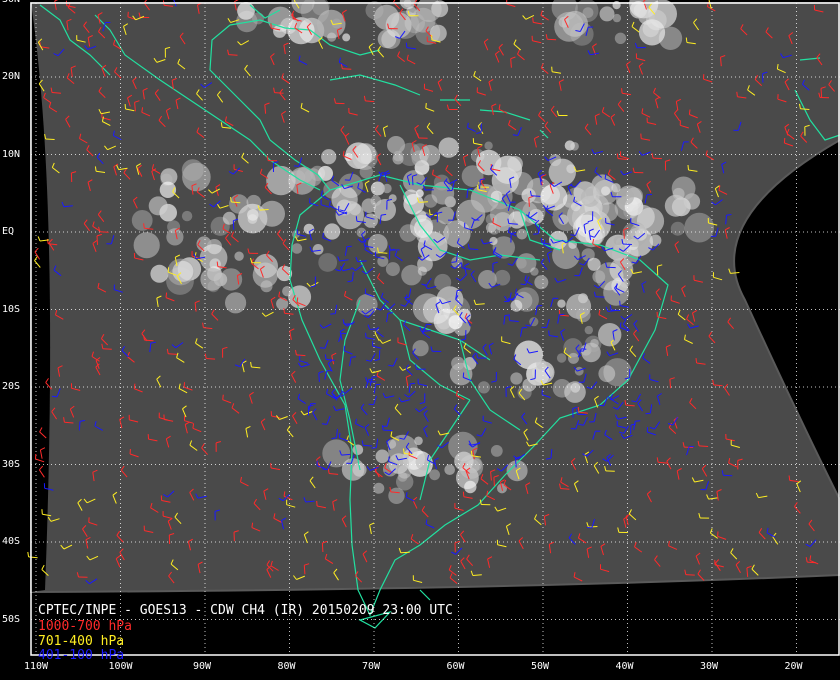 This screenshot has width=840, height=680. What do you see at coordinates (11, 386) in the screenshot?
I see `lat-label: 20S` at bounding box center [11, 386].